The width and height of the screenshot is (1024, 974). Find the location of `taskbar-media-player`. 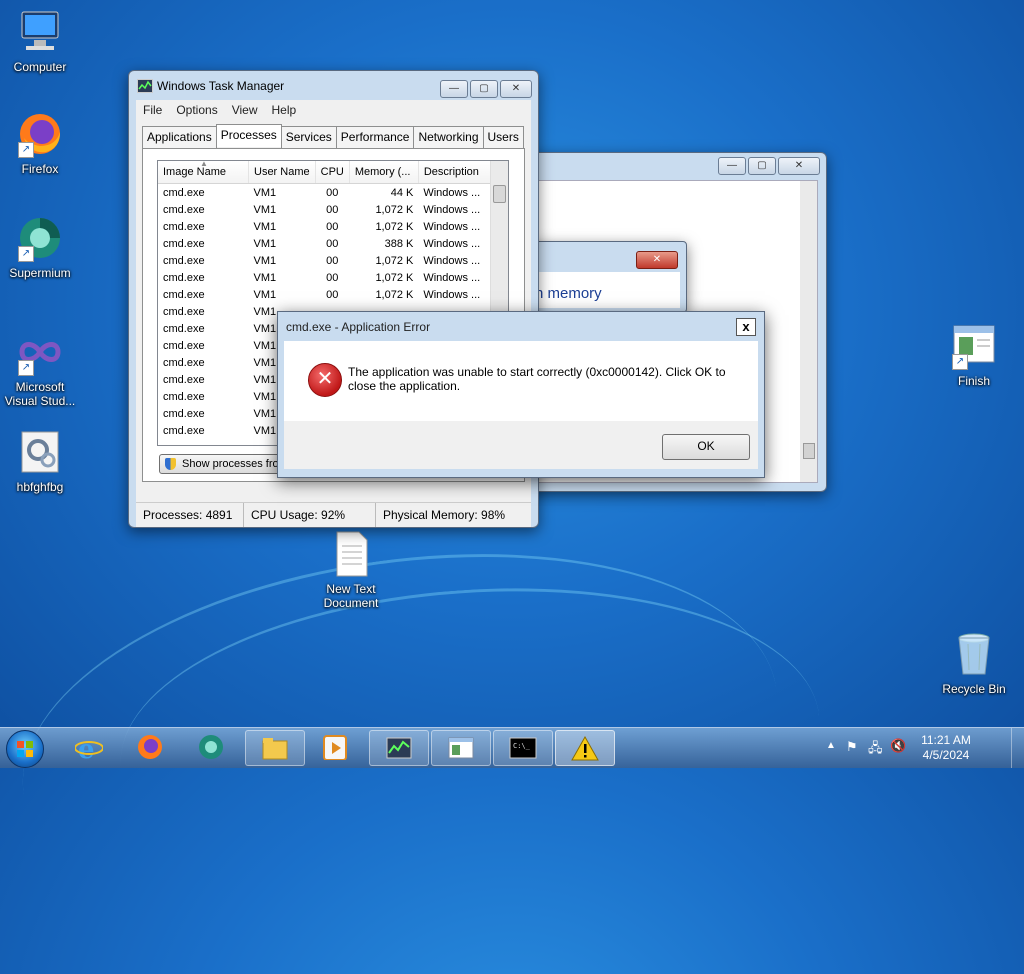

taskbar-media-player is located at coordinates (335, 747).